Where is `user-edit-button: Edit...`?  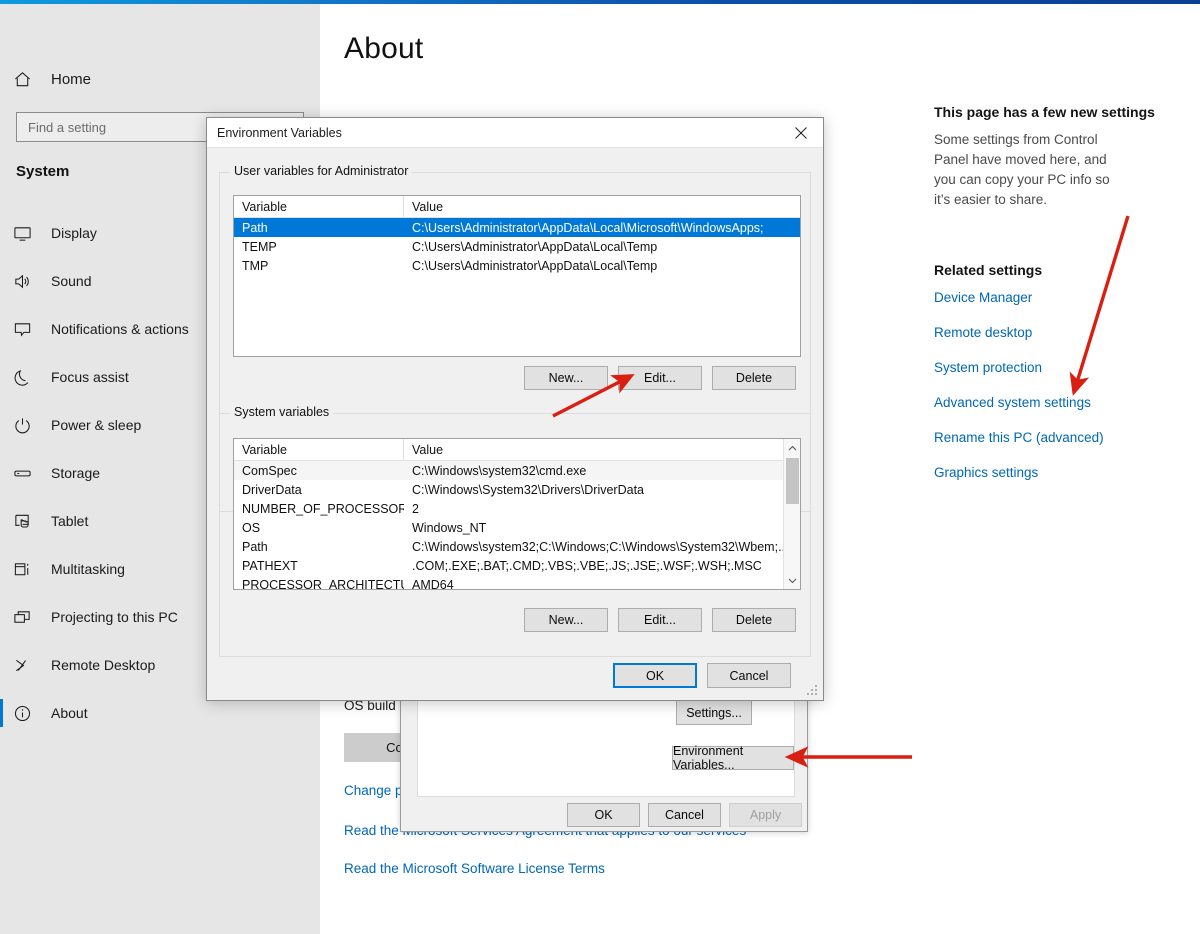 user-edit-button: Edit... is located at coordinates (660, 378).